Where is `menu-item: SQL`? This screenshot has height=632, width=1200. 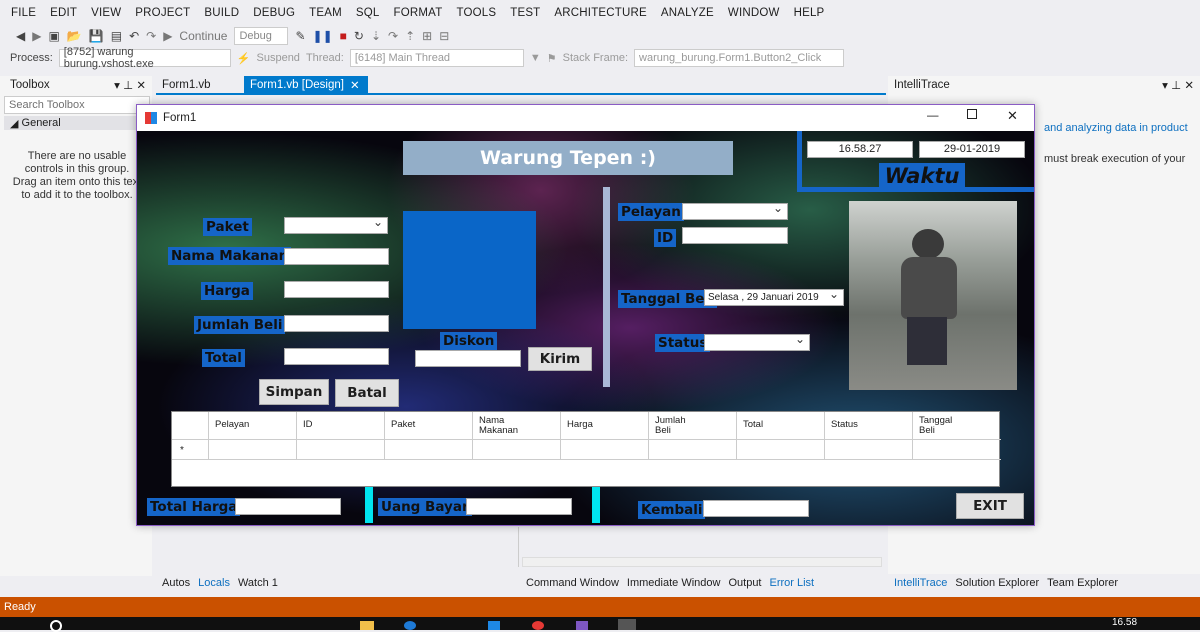 menu-item: SQL is located at coordinates (368, 13).